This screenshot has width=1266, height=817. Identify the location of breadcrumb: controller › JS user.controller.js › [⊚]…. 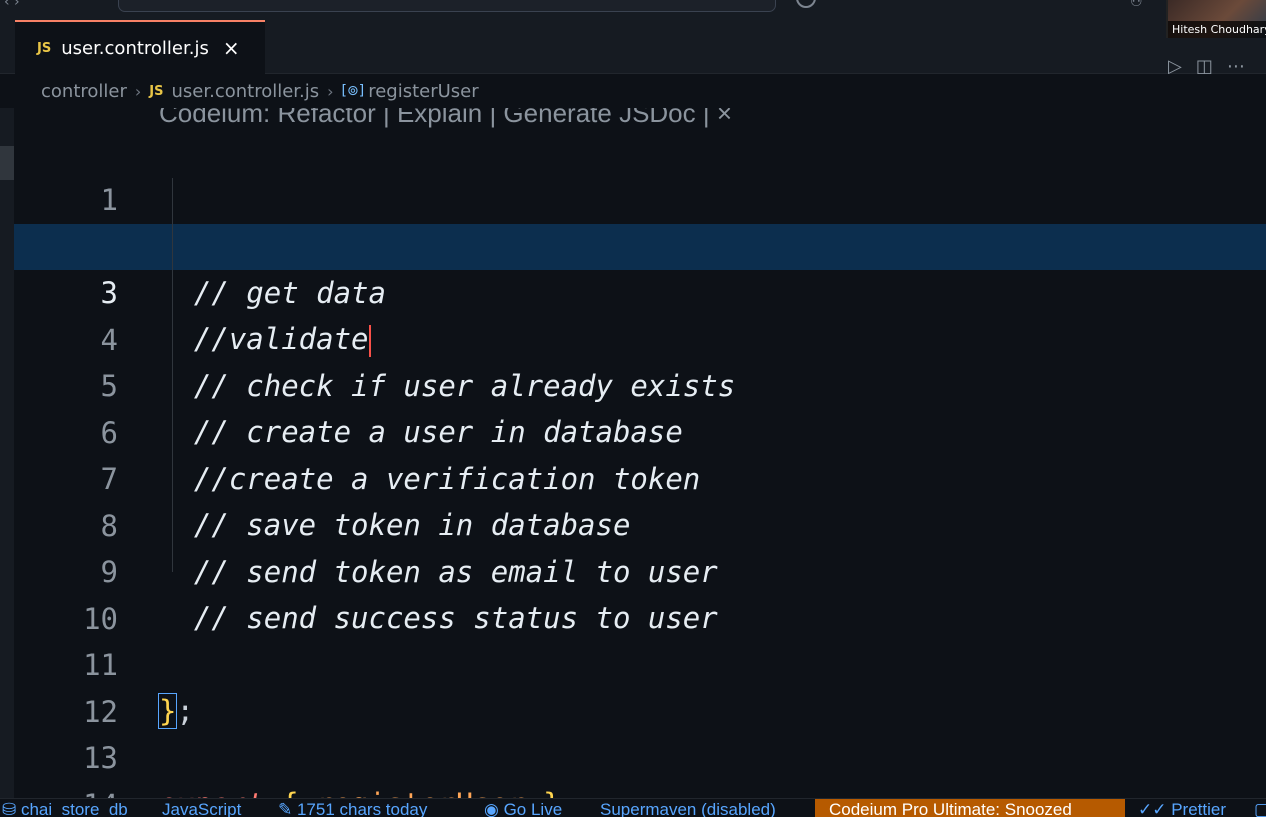
(633, 91).